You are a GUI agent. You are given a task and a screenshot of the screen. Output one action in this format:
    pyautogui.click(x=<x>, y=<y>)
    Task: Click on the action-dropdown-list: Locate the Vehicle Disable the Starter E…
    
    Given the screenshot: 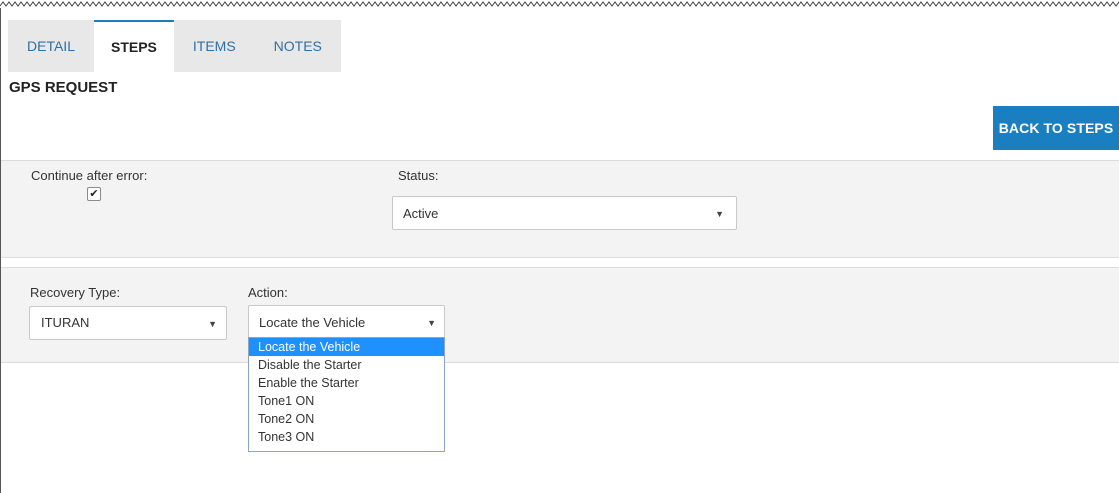 What is the action you would take?
    pyautogui.click(x=346, y=394)
    